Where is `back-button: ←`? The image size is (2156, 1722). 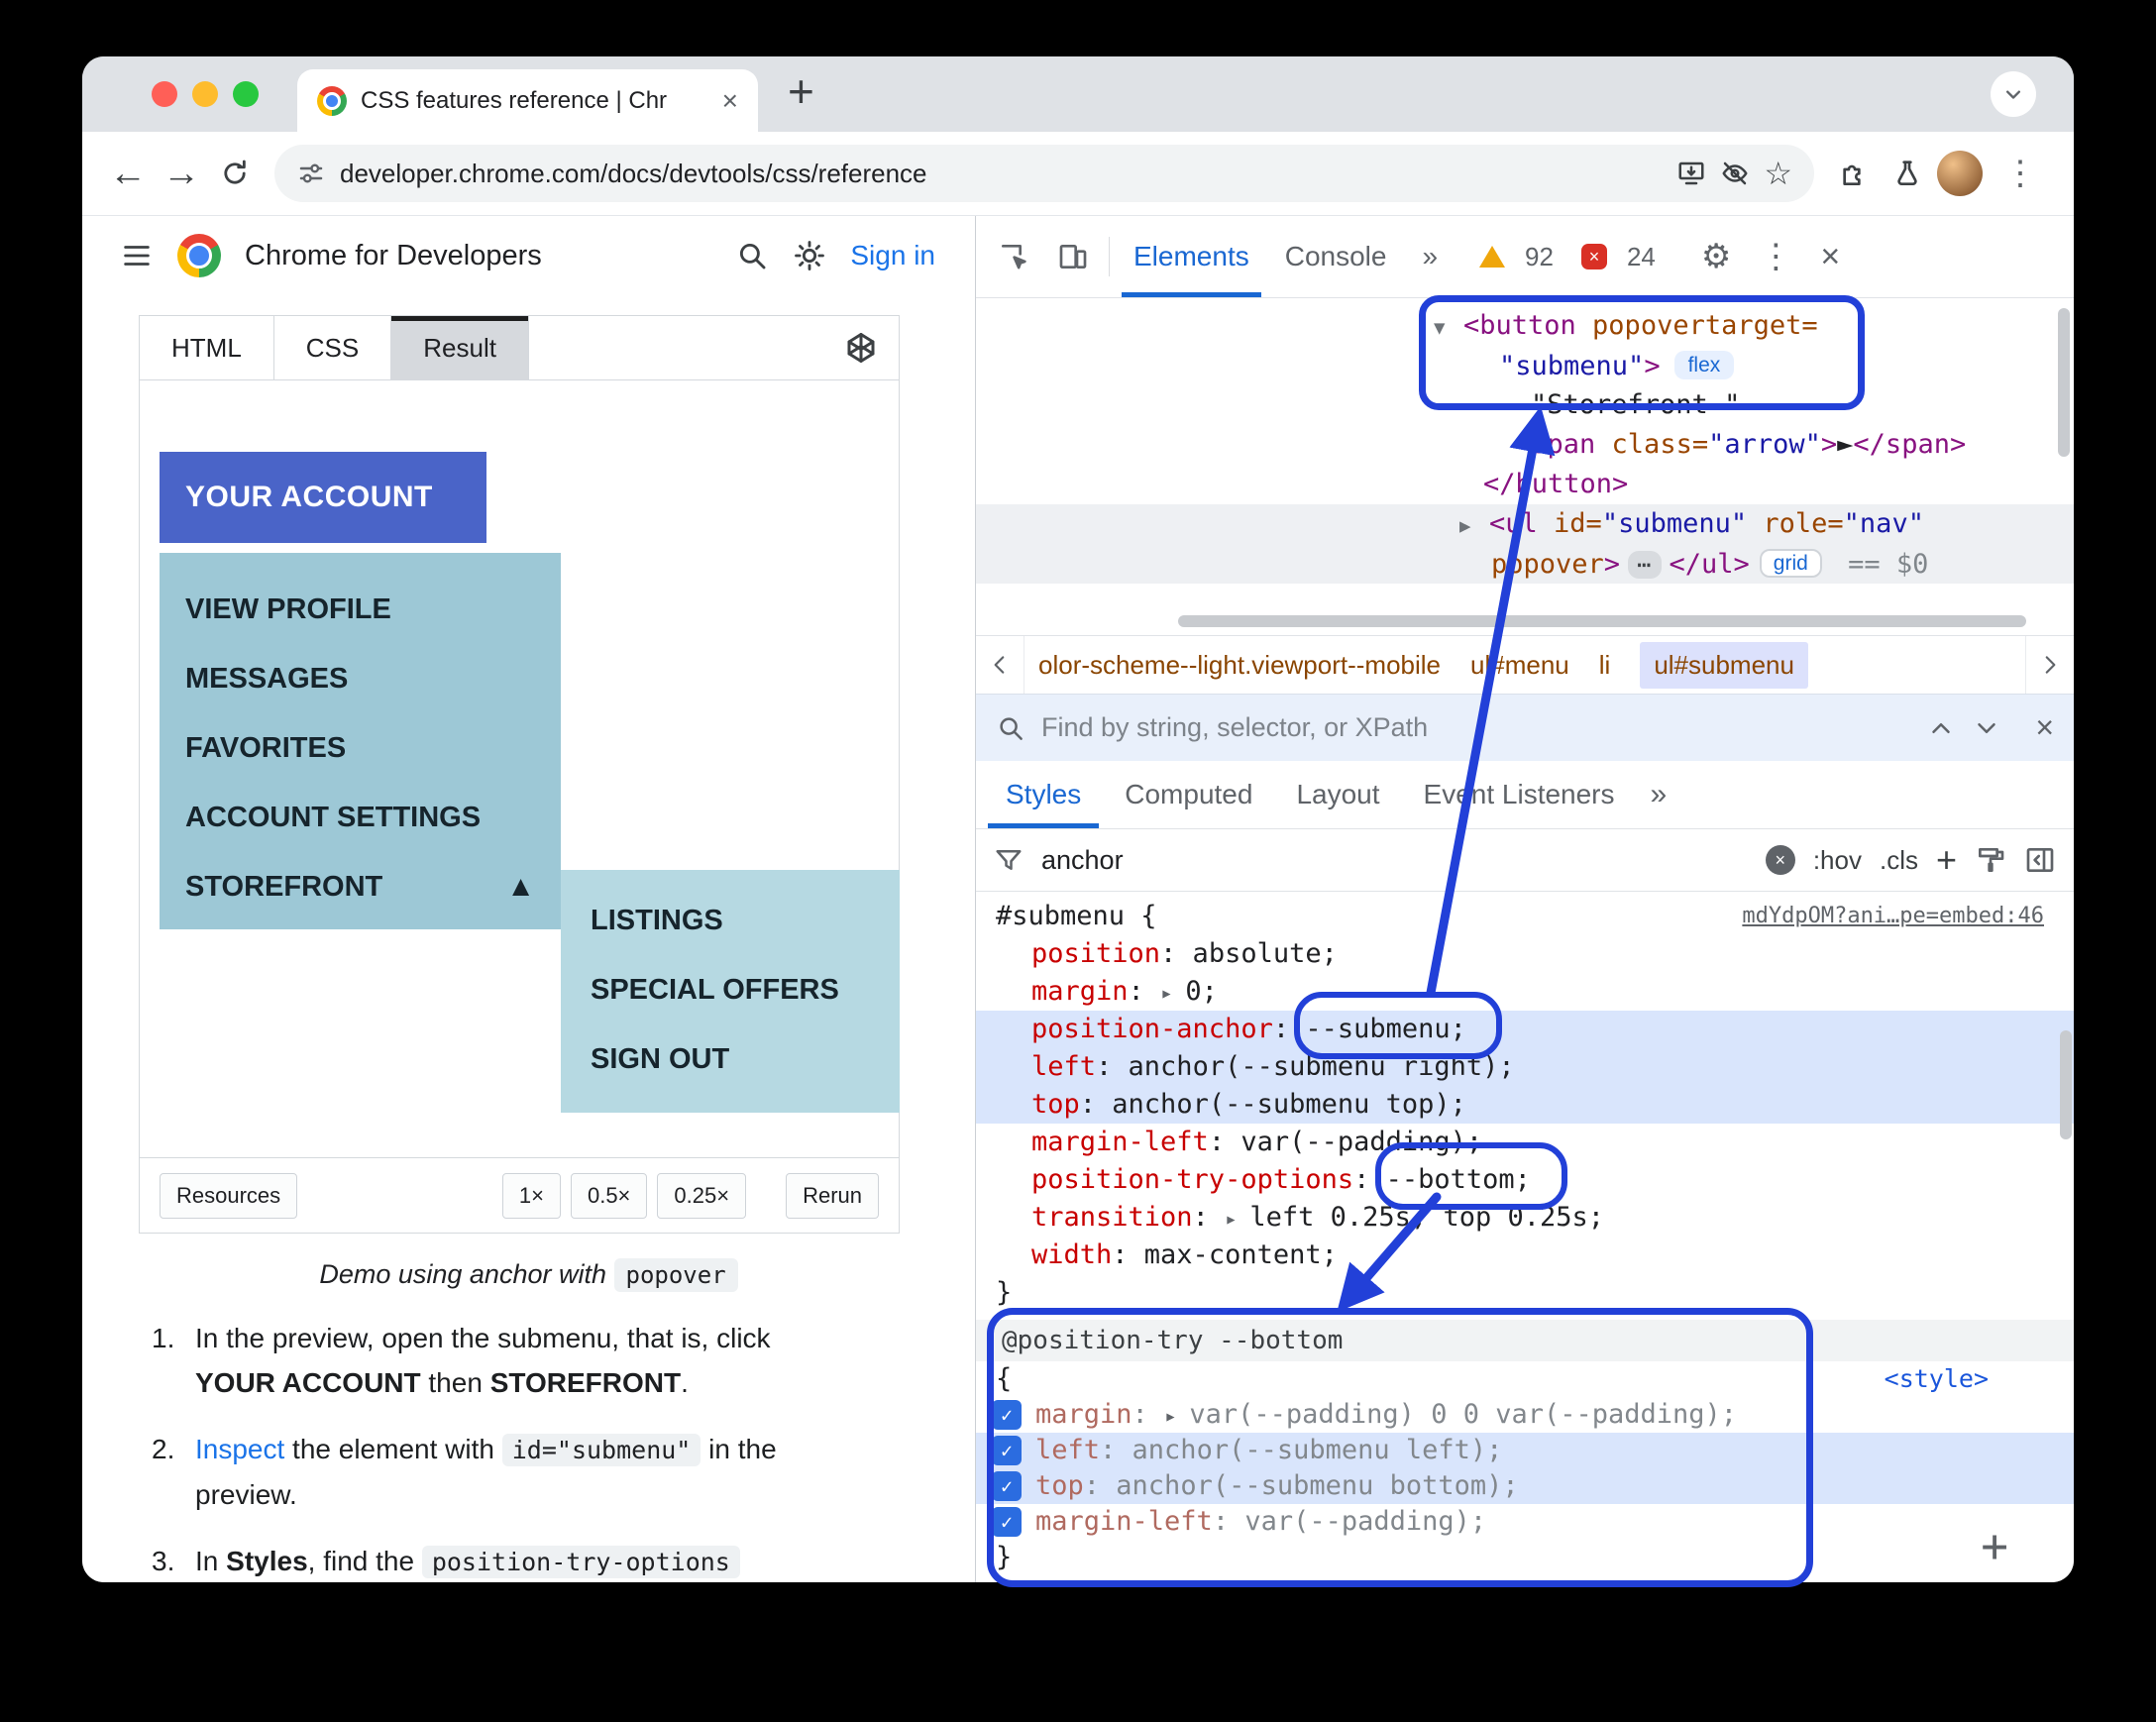 back-button: ← is located at coordinates (128, 173).